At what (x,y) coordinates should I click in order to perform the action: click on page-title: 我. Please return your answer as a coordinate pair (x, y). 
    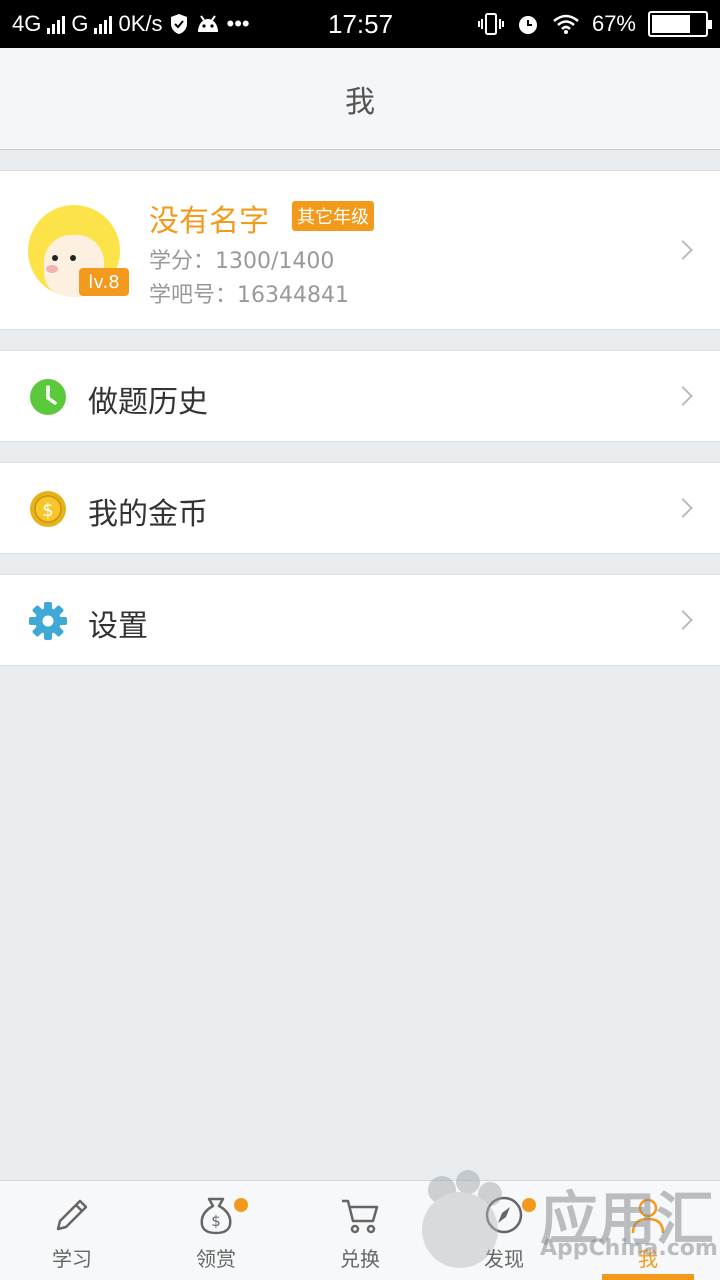
    Looking at the image, I should click on (360, 102).